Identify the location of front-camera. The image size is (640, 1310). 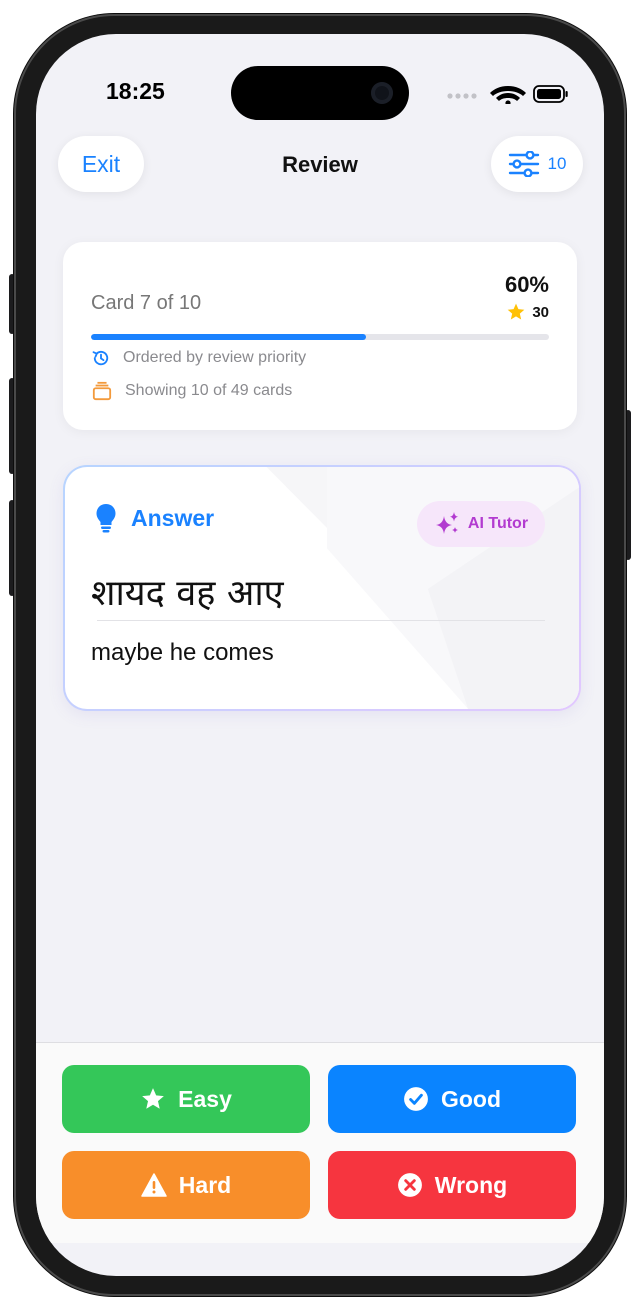
(382, 93).